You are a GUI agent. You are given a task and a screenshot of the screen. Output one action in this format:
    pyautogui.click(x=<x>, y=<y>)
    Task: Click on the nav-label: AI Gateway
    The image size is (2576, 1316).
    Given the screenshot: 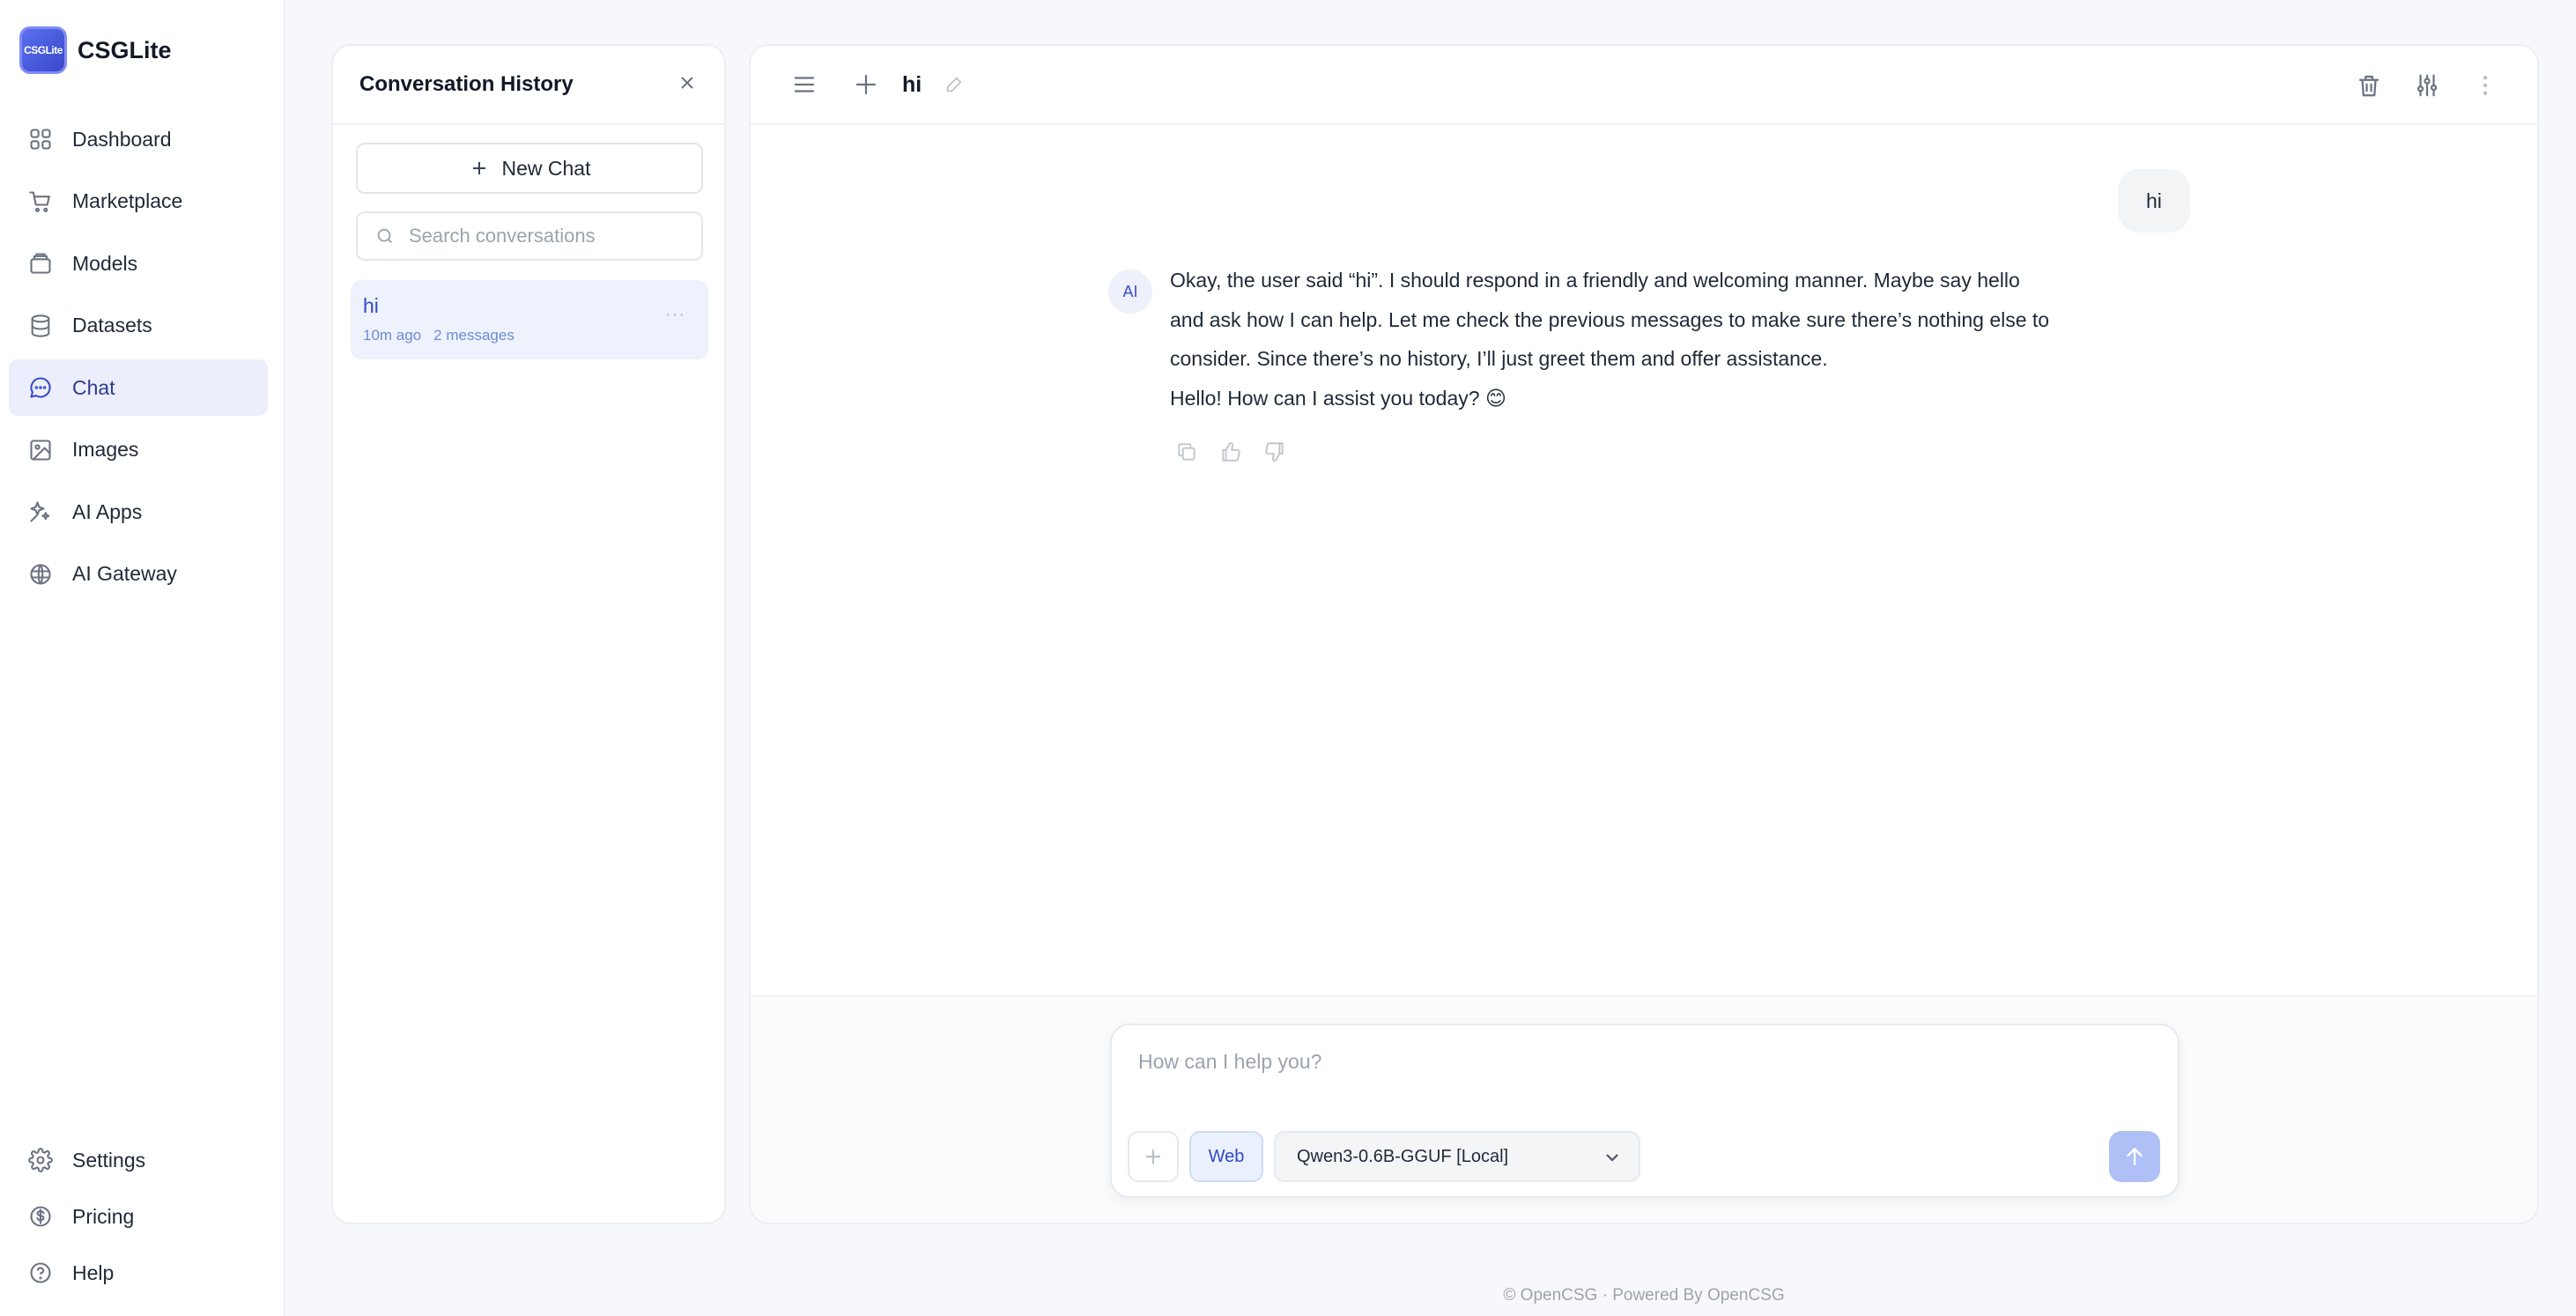 What is the action you would take?
    pyautogui.click(x=124, y=573)
    